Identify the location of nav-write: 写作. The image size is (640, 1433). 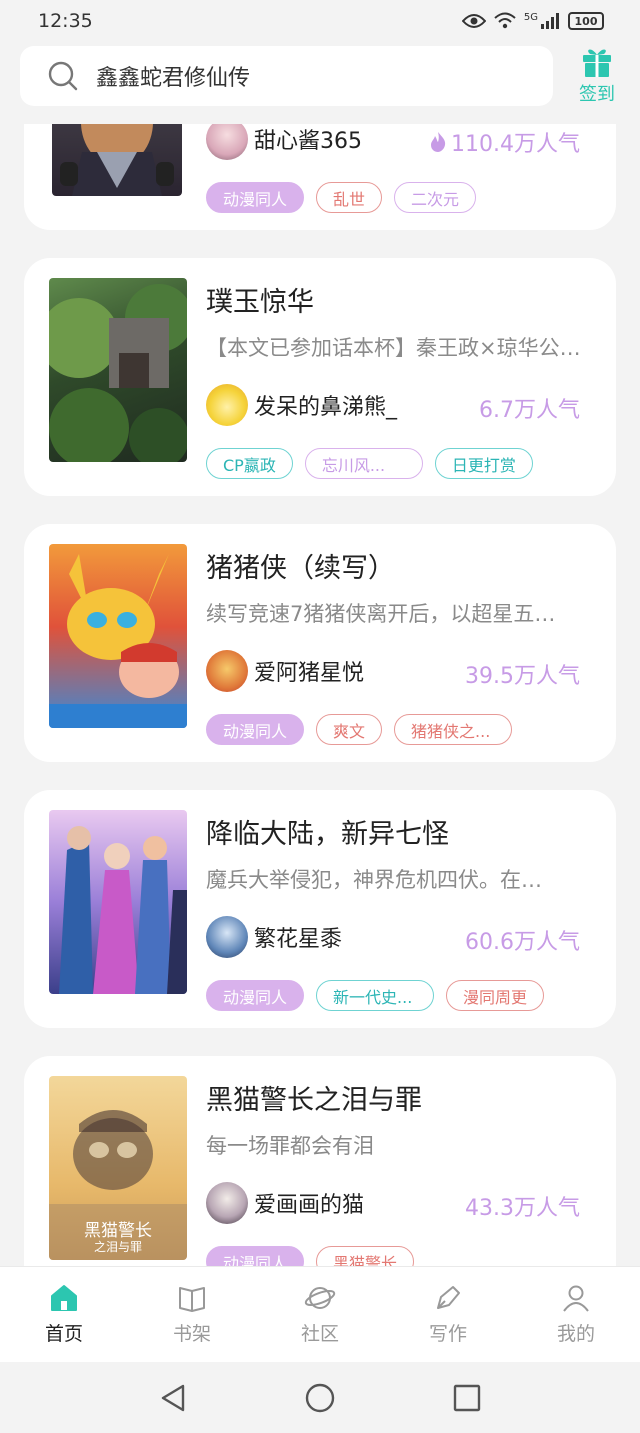
(448, 1314).